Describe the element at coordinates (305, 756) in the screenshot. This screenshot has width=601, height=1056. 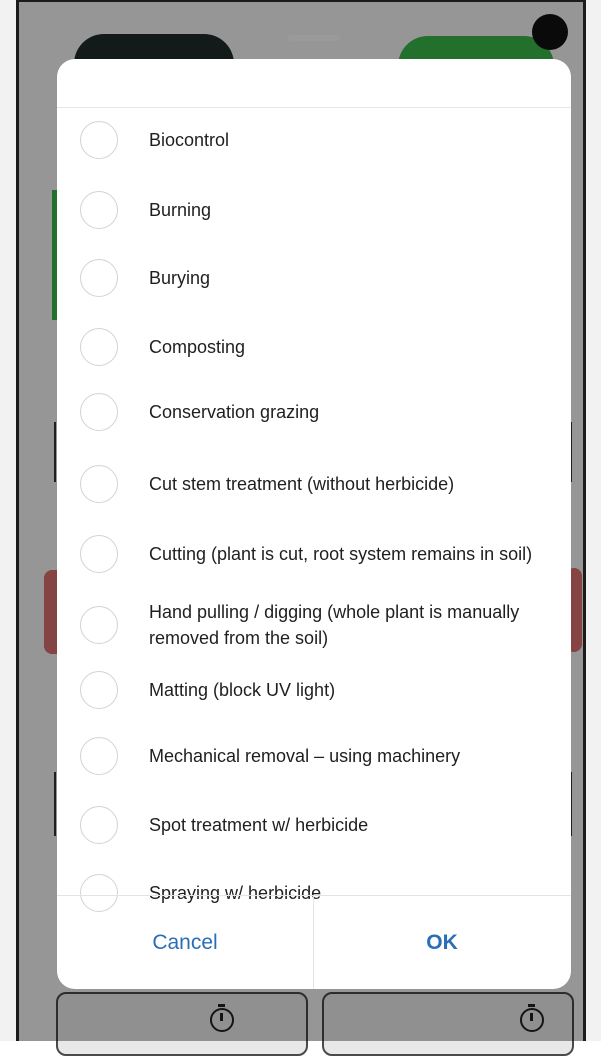
I see `option-label: Mechanical removal – using machinery` at that location.